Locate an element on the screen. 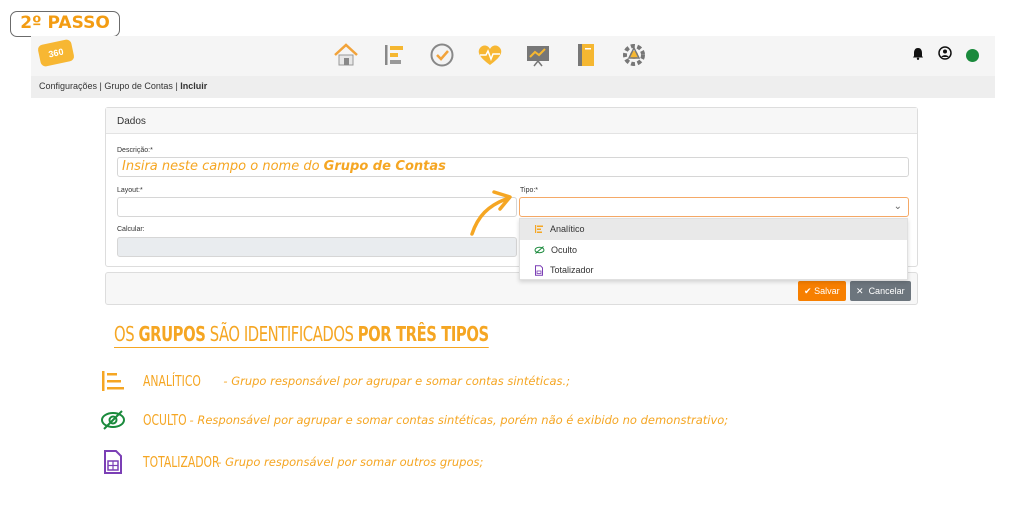 This screenshot has height=523, width=1024. option-analitico: Analítico is located at coordinates (713, 229).